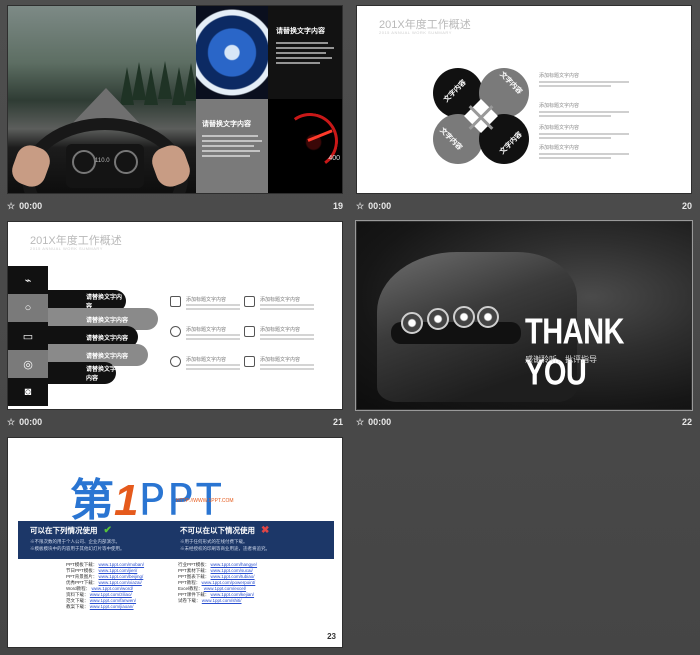  I want to click on logo-url: HTTP://WWW.1PPT.COM, so click(205, 501).